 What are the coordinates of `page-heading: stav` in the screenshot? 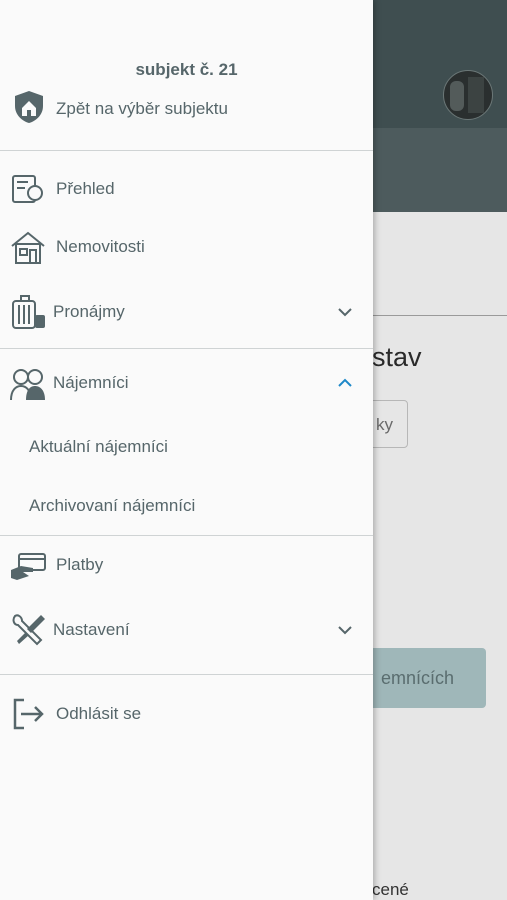 It's located at (397, 357).